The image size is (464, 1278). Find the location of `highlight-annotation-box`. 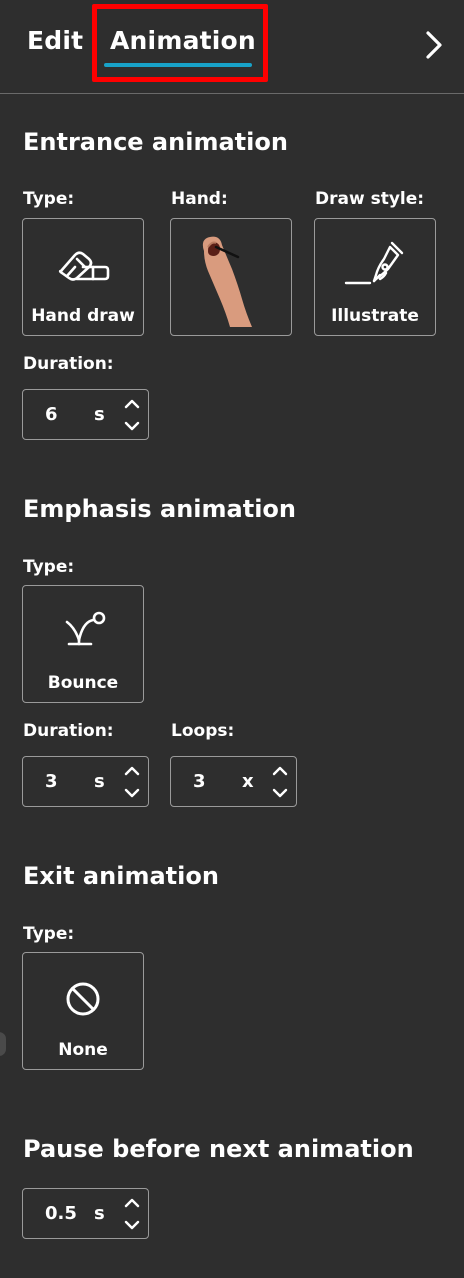

highlight-annotation-box is located at coordinates (180, 43).